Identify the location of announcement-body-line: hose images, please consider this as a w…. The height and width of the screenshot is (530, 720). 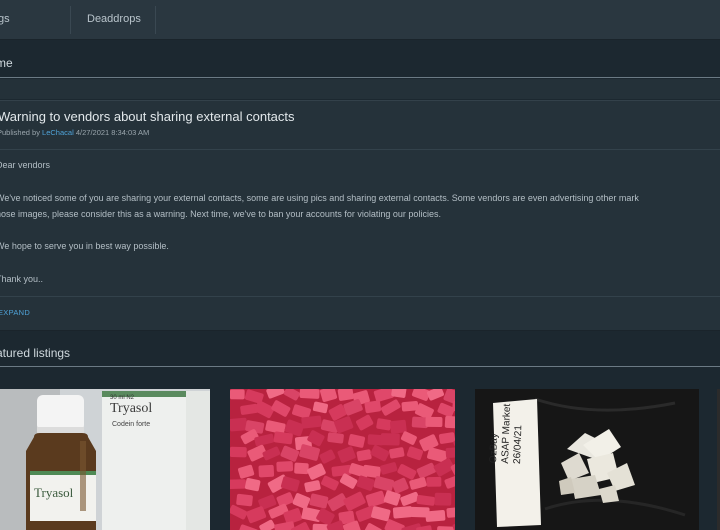
(220, 214).